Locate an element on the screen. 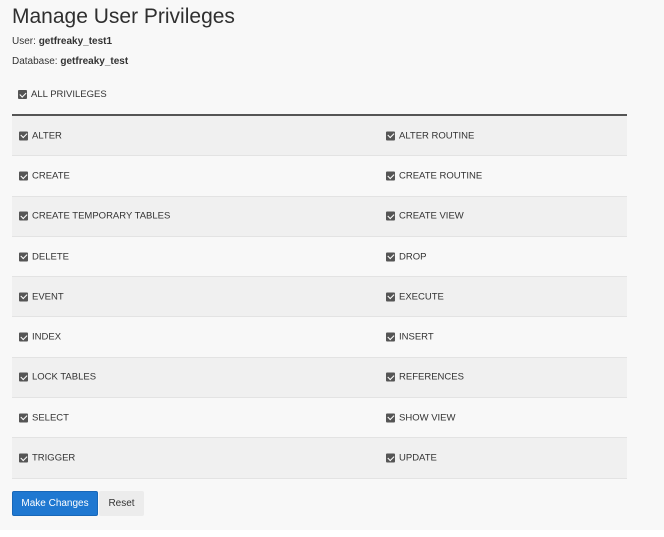 The width and height of the screenshot is (664, 537). privilege-checkbox: REFERENCES is located at coordinates (425, 377).